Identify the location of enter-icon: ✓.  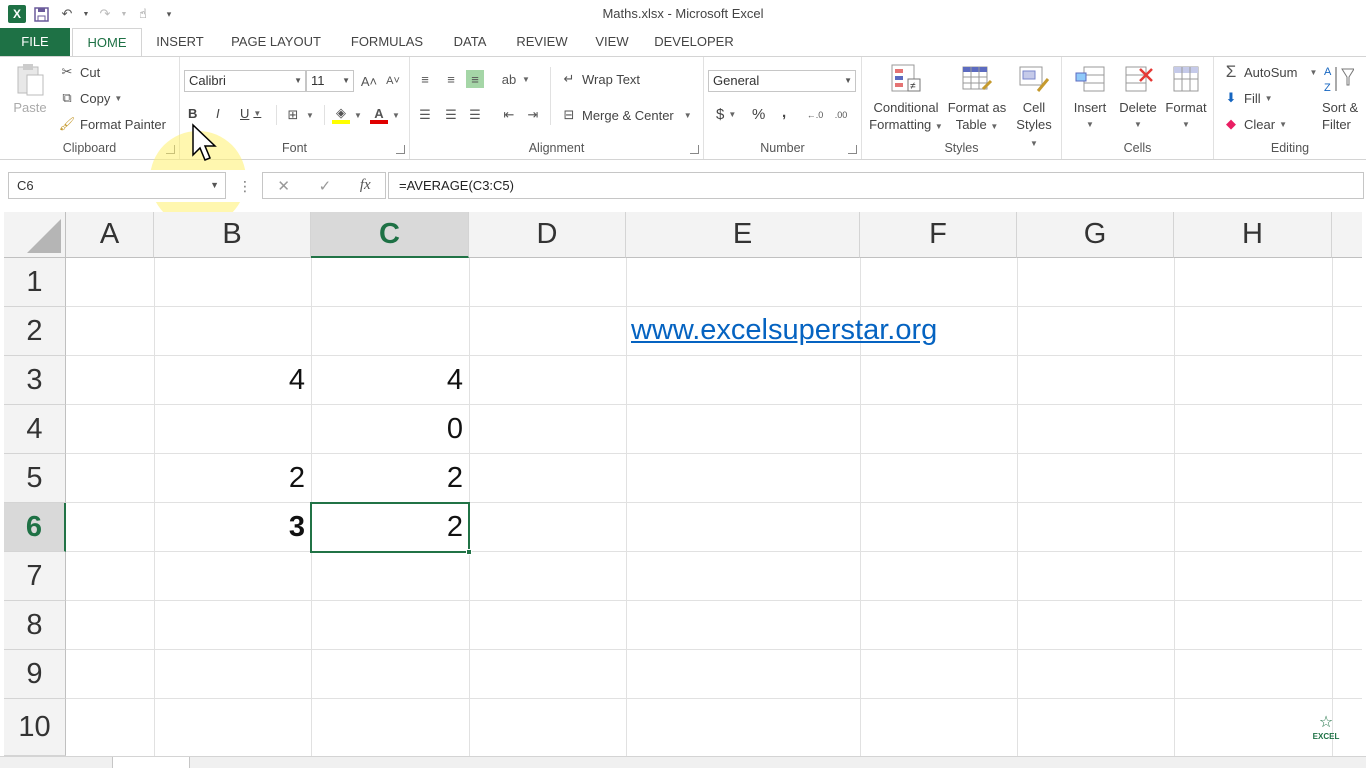
(325, 186).